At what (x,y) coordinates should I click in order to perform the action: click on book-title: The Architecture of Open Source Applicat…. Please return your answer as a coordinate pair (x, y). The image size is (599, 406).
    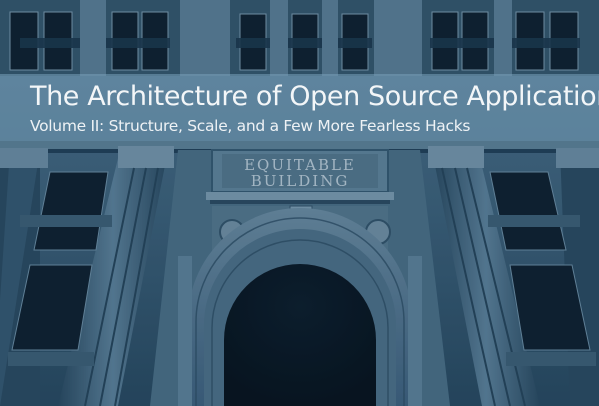
    Looking at the image, I should click on (314, 96).